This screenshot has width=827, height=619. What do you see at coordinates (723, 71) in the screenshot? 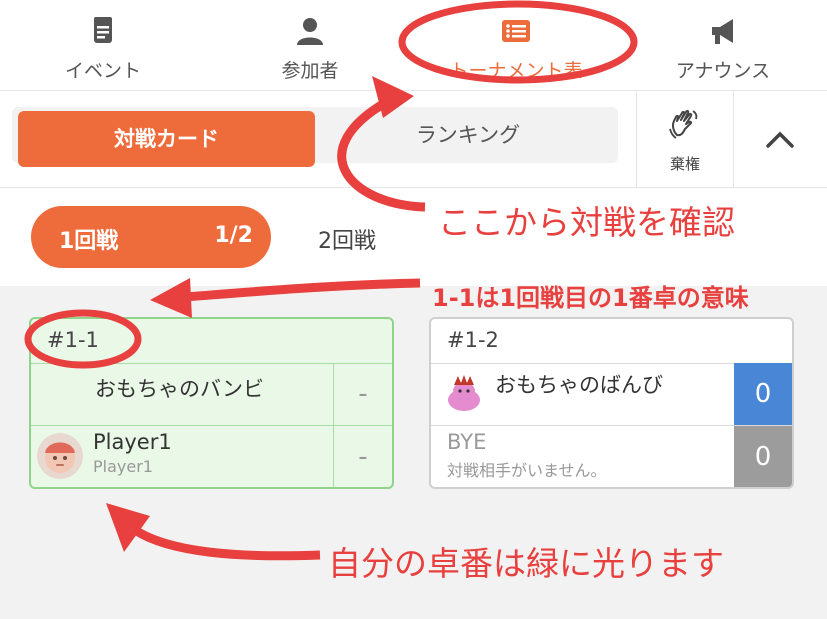
I see `nav-item-label: アナウンス` at bounding box center [723, 71].